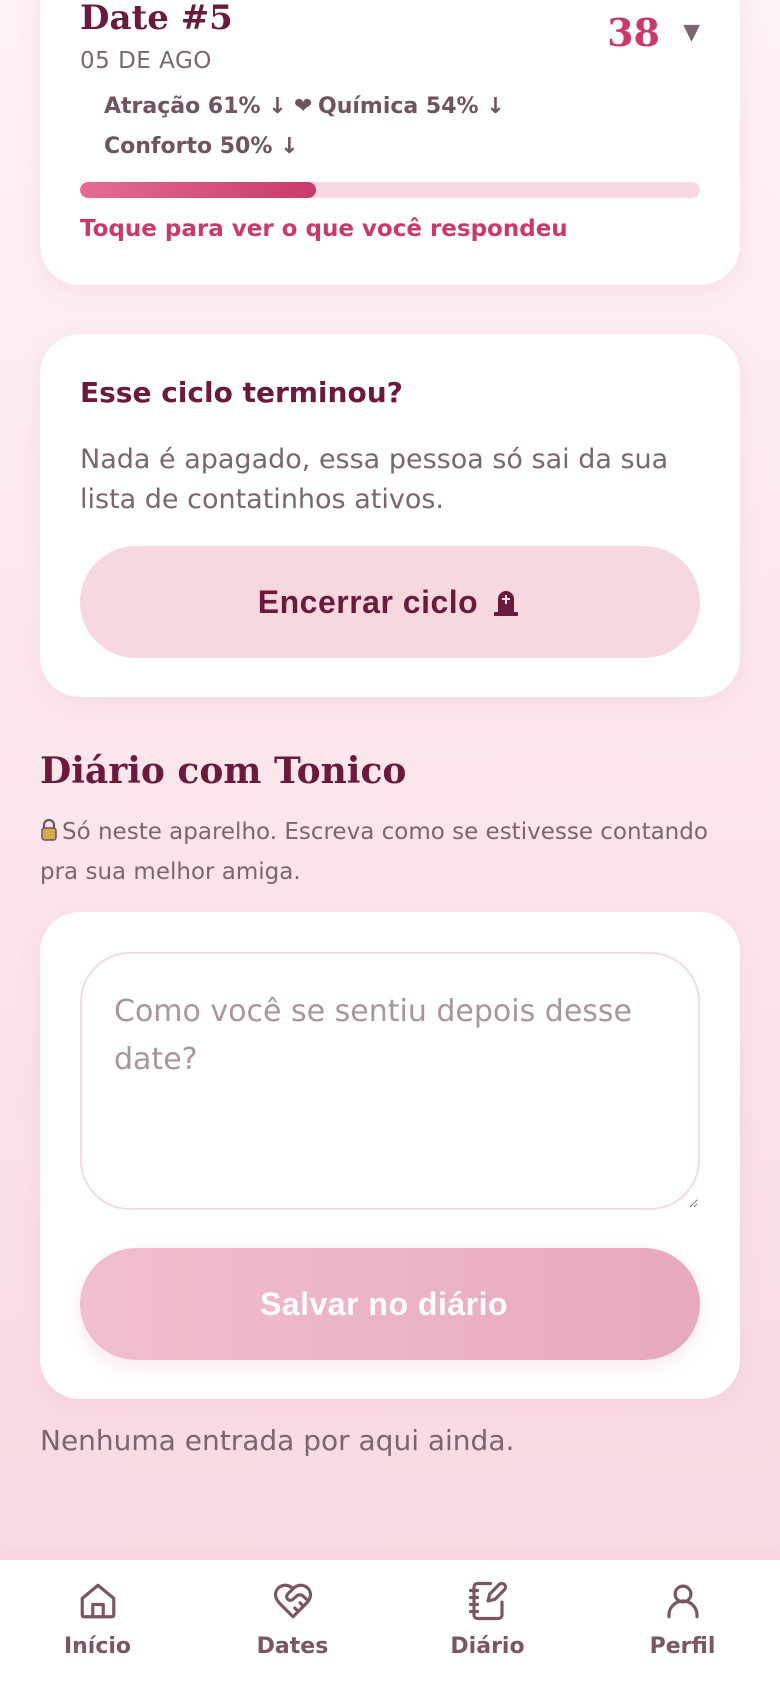 Image resolution: width=780 pixels, height=1688 pixels. Describe the element at coordinates (98, 1624) in the screenshot. I see `nav-item-inicio: Início` at that location.